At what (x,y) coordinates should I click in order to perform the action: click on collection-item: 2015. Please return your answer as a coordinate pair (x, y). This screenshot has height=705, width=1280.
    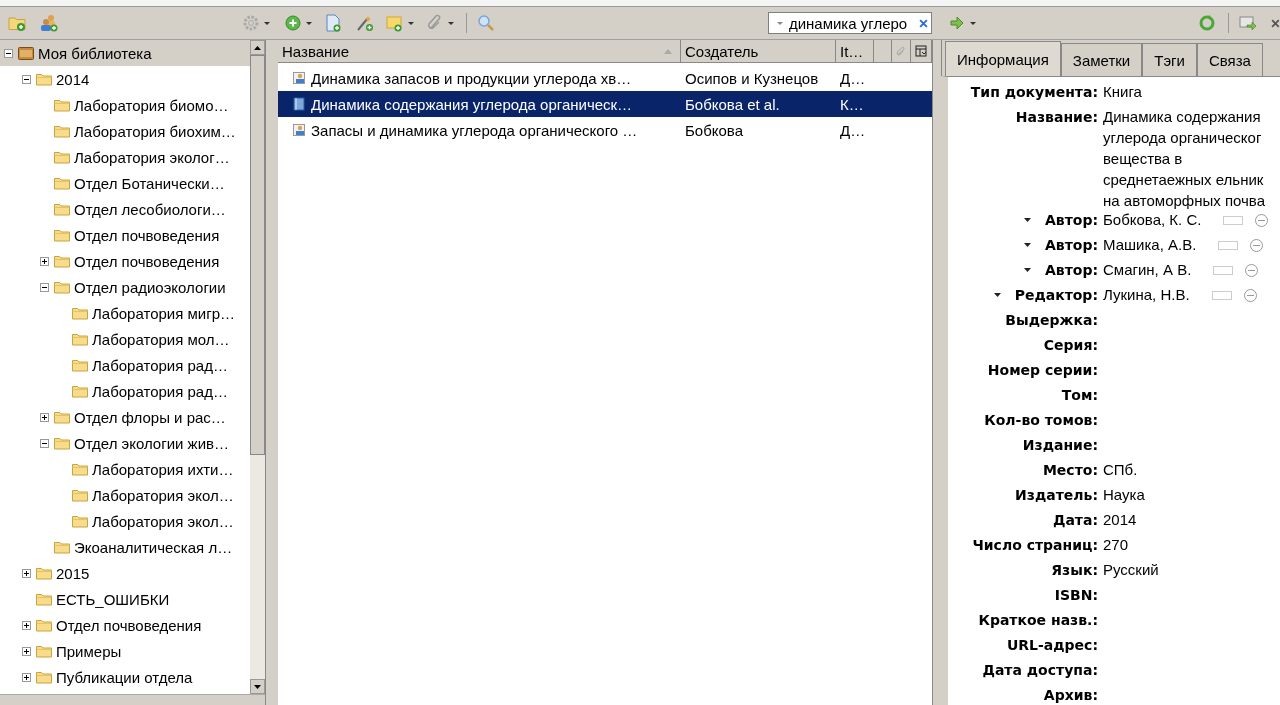
    Looking at the image, I should click on (125, 573).